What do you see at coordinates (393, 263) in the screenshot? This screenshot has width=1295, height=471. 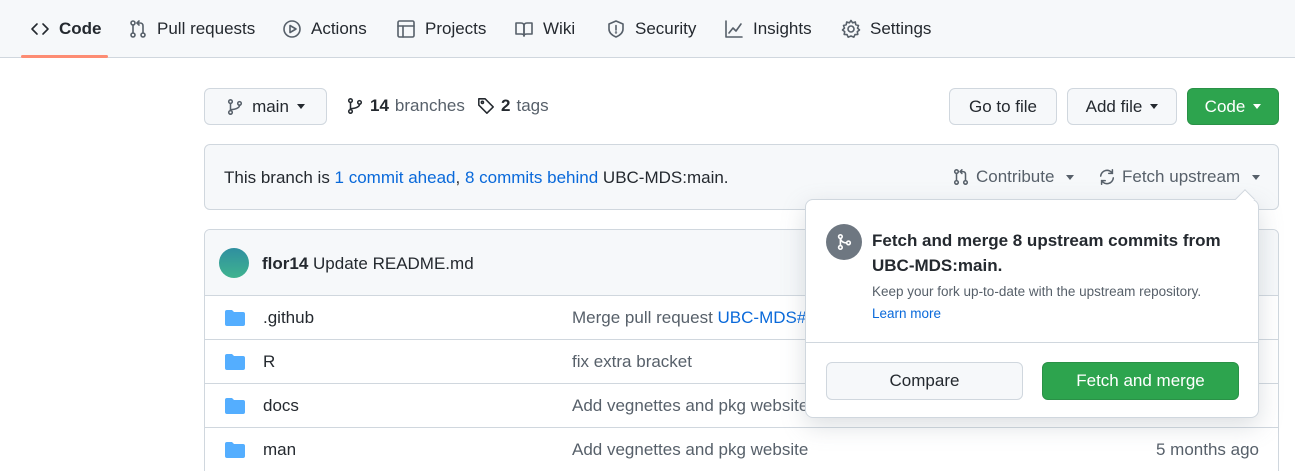 I see `commit-message: Update README.md` at bounding box center [393, 263].